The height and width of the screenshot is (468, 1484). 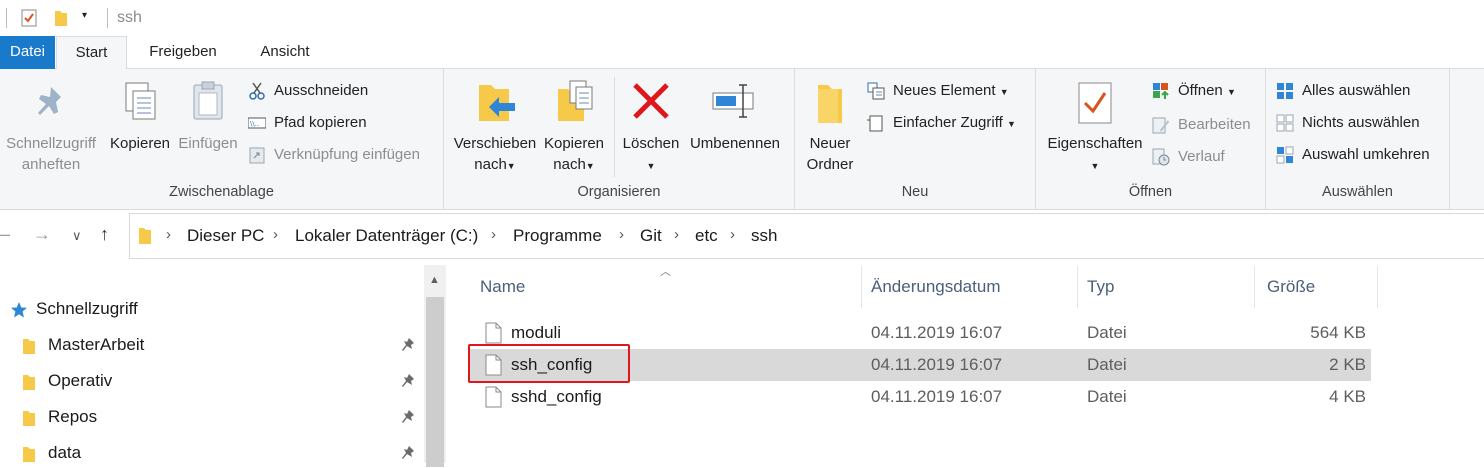 What do you see at coordinates (19, 310) in the screenshot?
I see `star-icon` at bounding box center [19, 310].